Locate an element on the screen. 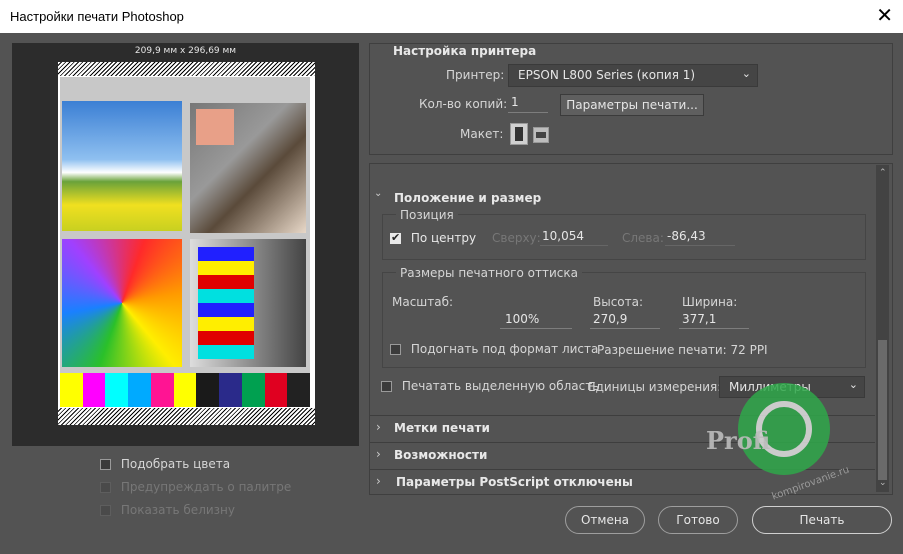 The height and width of the screenshot is (554, 903). postscript-section: Параметры PostScript отключены is located at coordinates (514, 482).